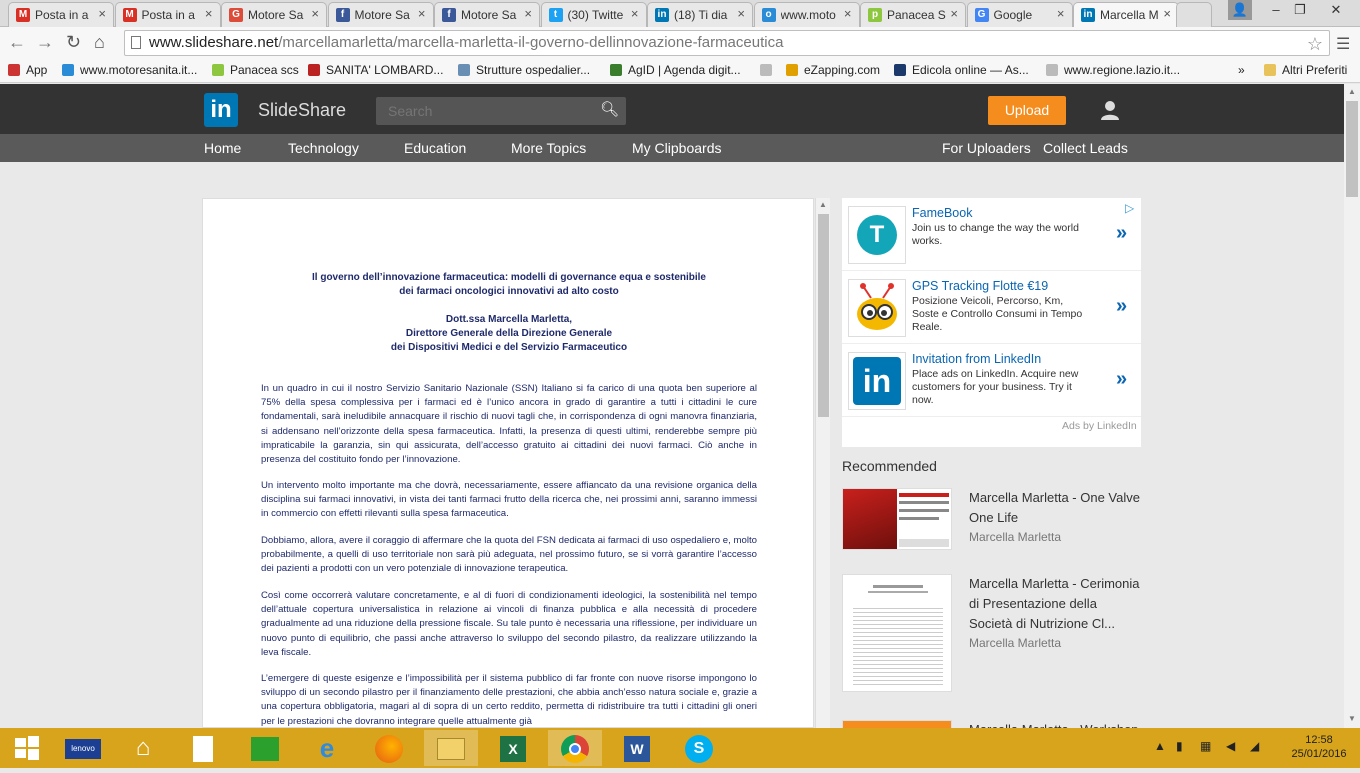 This screenshot has height=773, width=1360. I want to click on ad-title: Invitation from LinkedIn, so click(976, 359).